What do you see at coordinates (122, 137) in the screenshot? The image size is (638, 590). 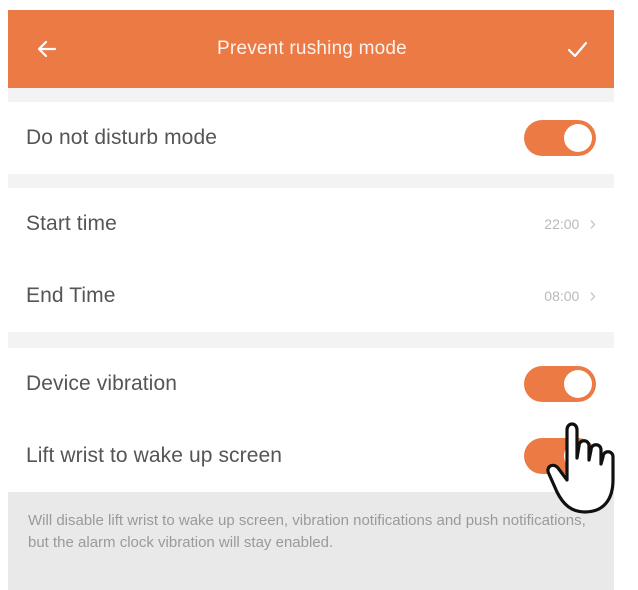 I see `do-not-disturb-label: Do not disturb mode` at bounding box center [122, 137].